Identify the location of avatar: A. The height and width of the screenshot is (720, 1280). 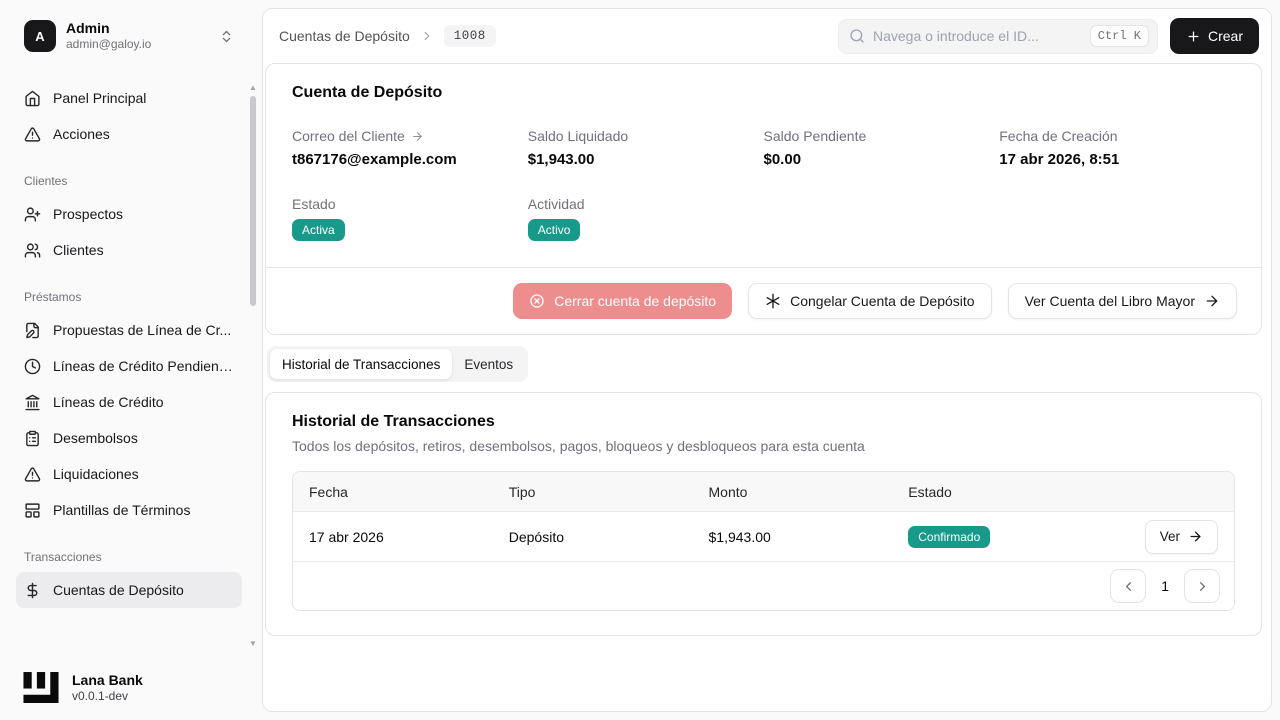
(40, 36).